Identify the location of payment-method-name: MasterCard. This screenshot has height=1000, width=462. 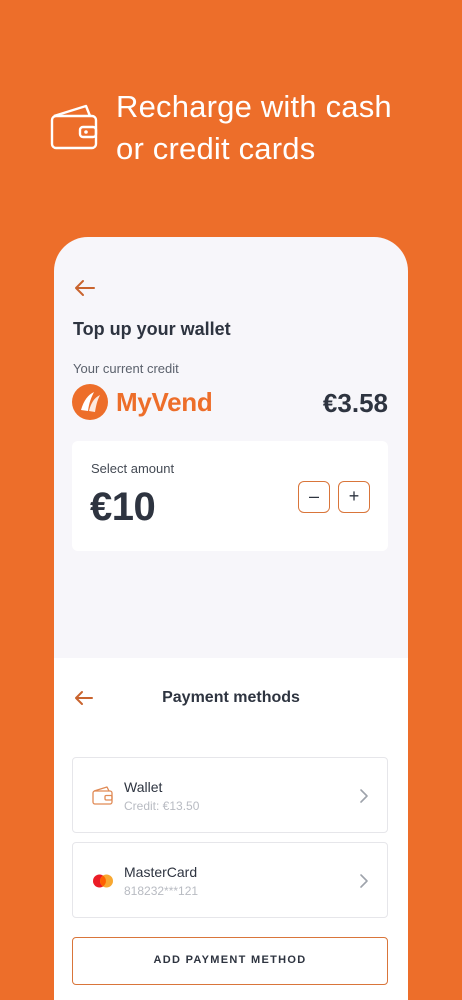
(161, 872).